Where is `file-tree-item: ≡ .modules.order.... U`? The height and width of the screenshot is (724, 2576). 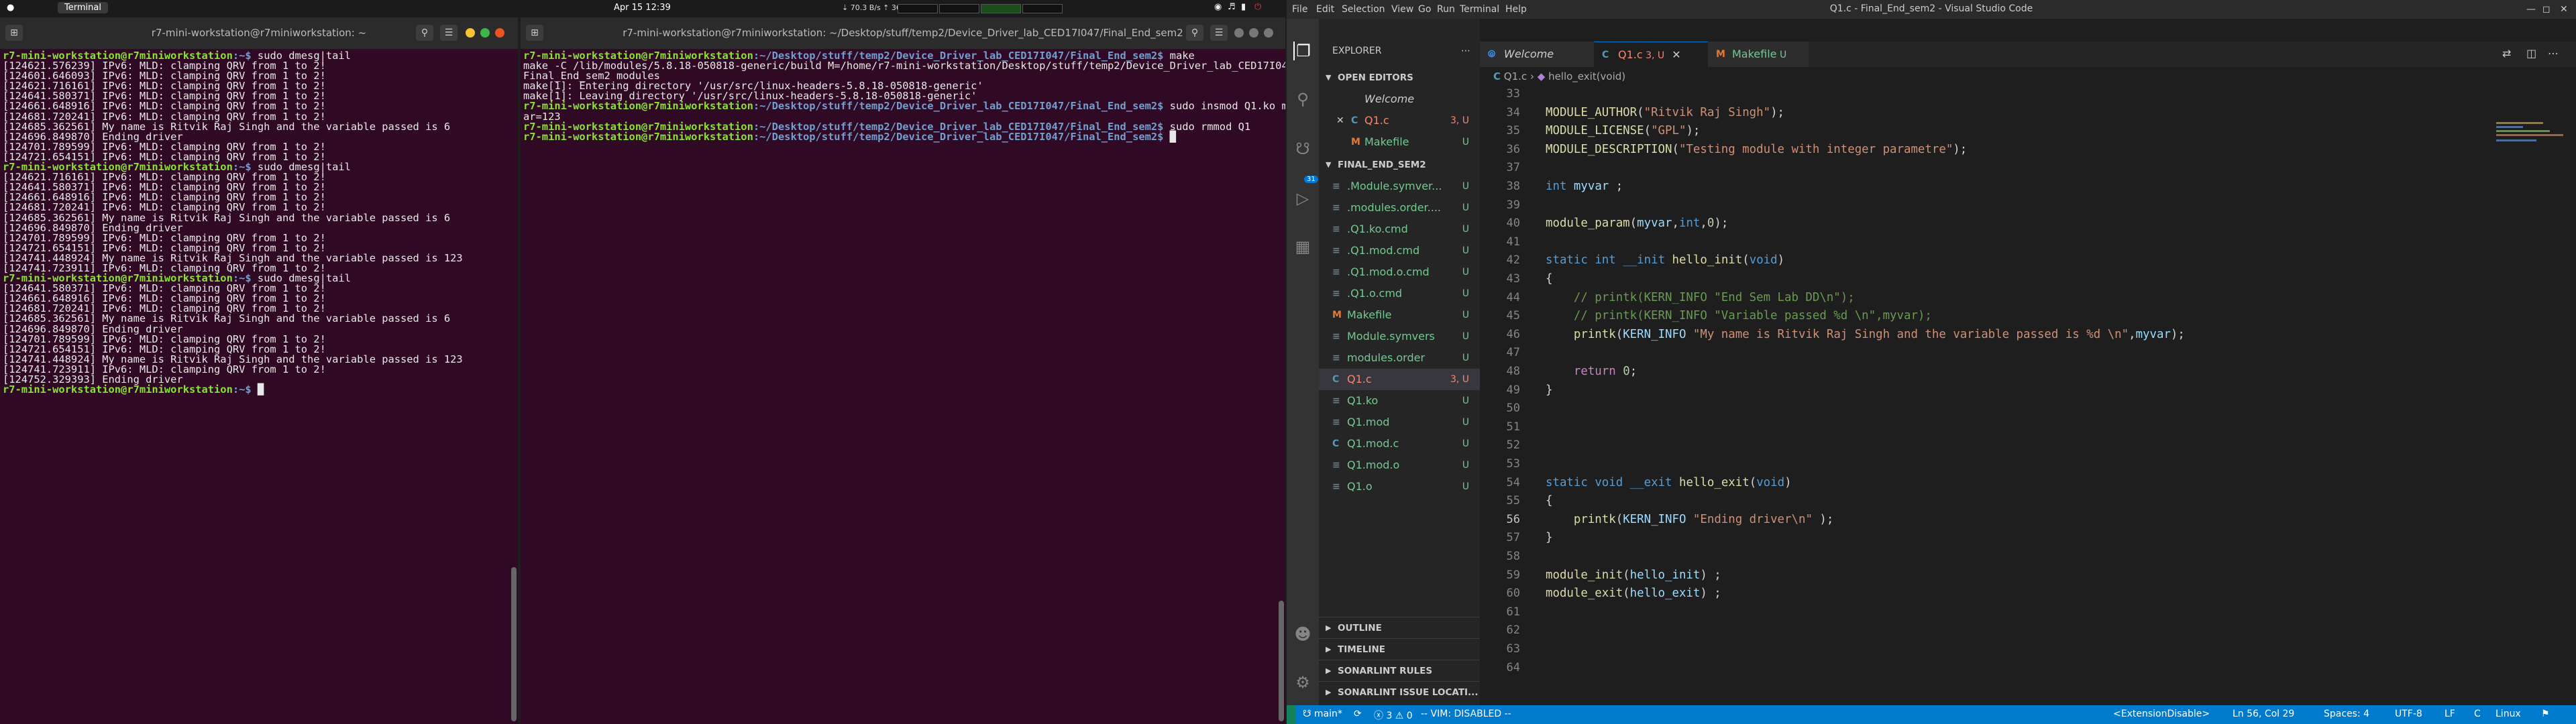 file-tree-item: ≡ .modules.order.... U is located at coordinates (1399, 208).